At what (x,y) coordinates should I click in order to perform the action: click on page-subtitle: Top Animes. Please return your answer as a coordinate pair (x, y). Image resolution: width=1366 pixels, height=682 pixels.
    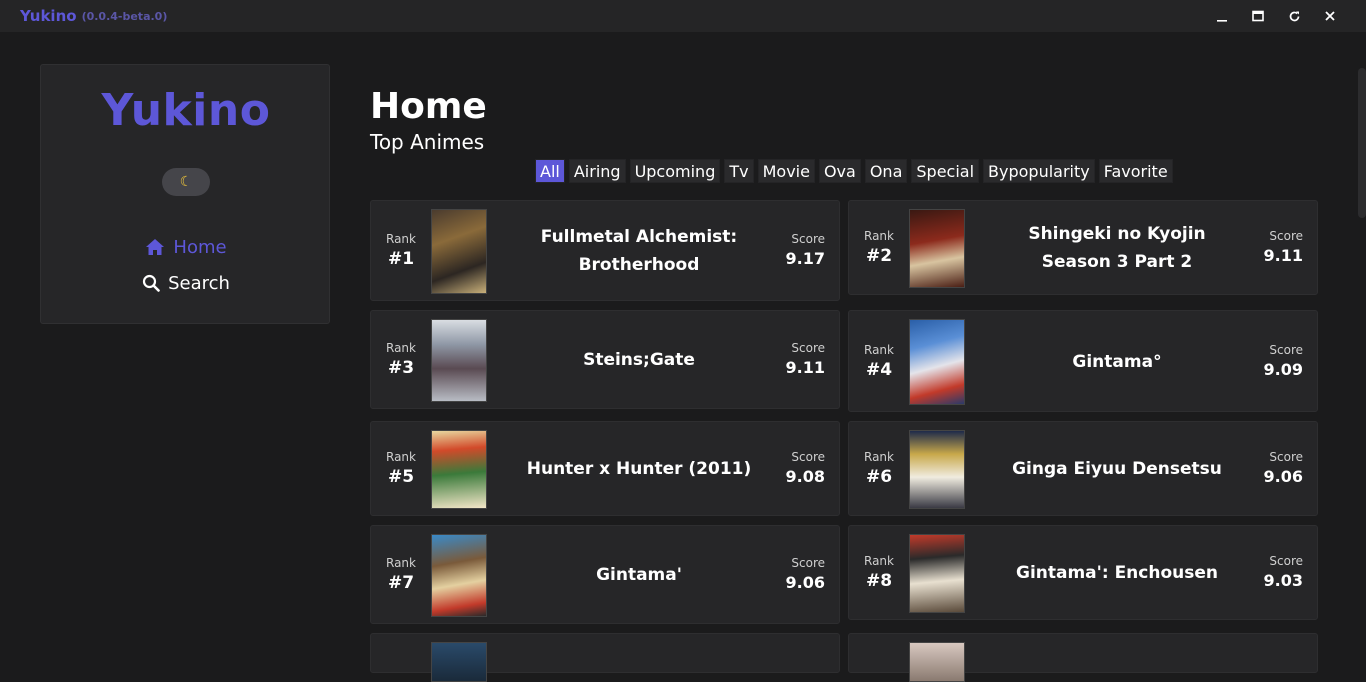
    Looking at the image, I should click on (427, 142).